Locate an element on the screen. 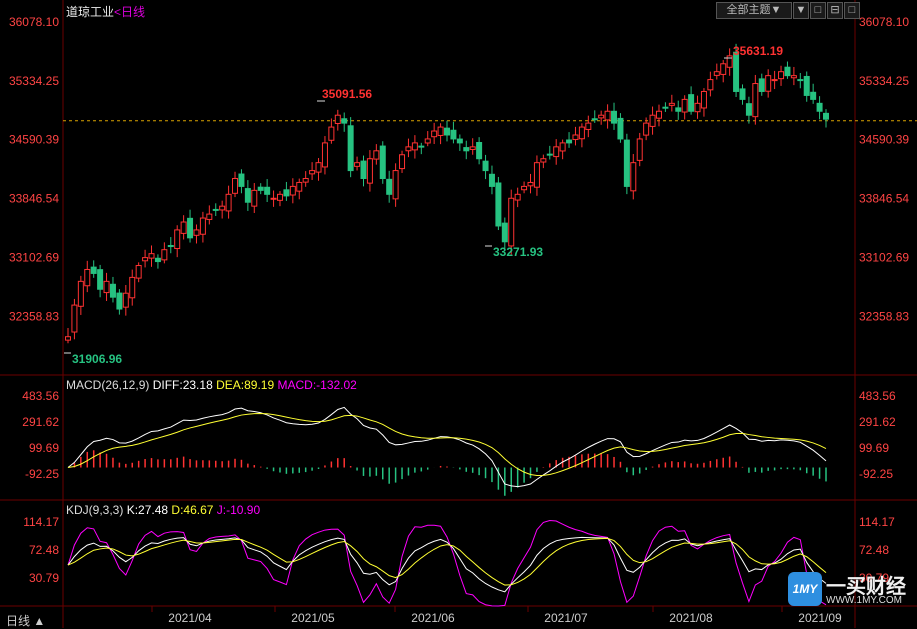 Image resolution: width=917 pixels, height=629 pixels. price-tick-left: 35334.25 is located at coordinates (34, 81).